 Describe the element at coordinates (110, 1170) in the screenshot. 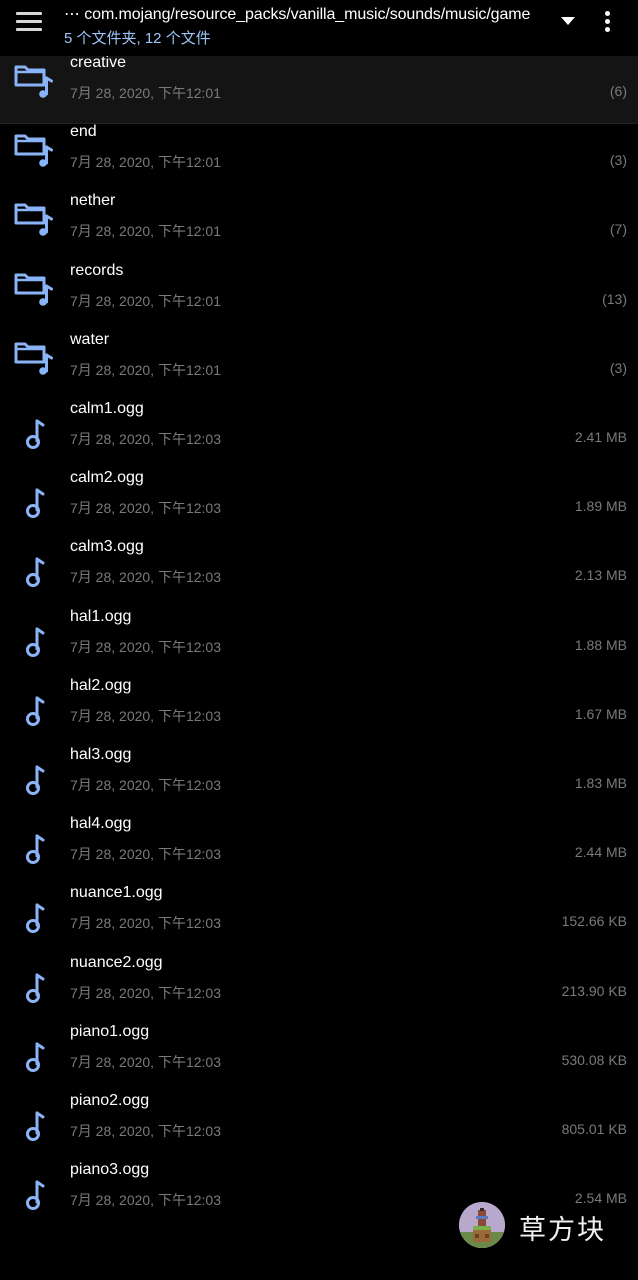

I see `item-name: piano3.ogg` at that location.